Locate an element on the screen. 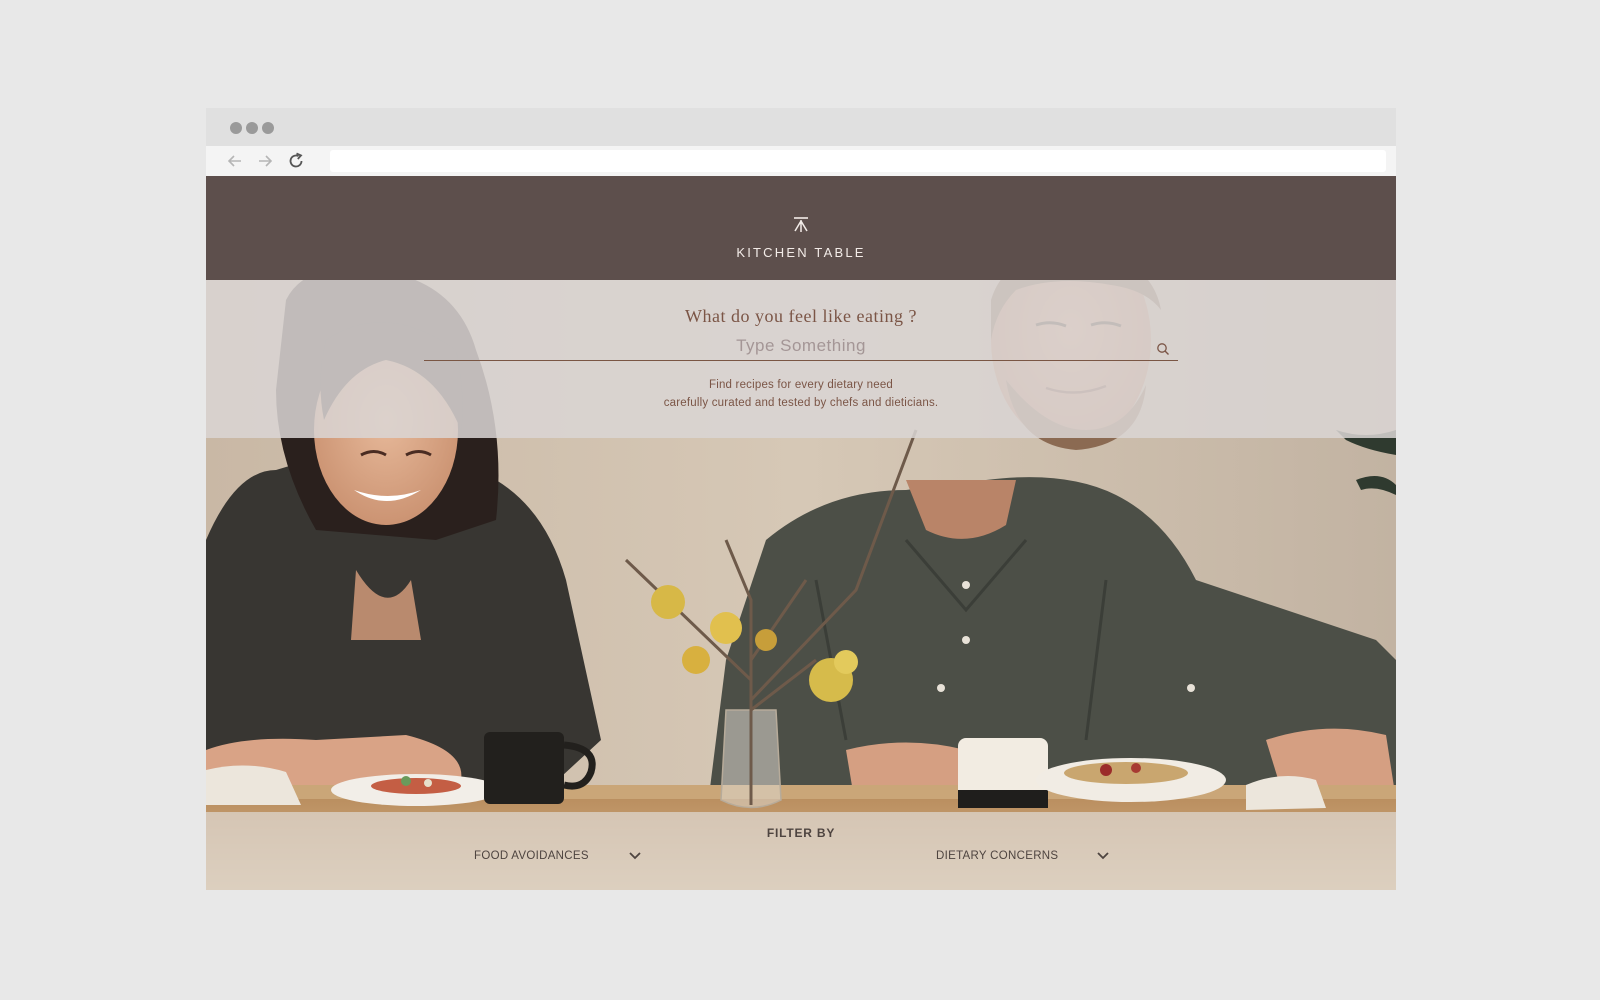 This screenshot has width=1600, height=1000. dietary-concerns-dropdown: DIETARY CONCERNS is located at coordinates (1023, 857).